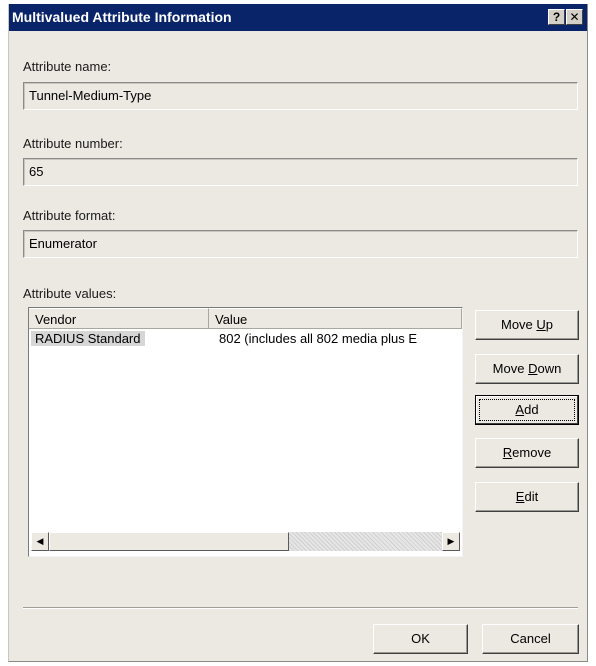 The height and width of the screenshot is (666, 596). What do you see at coordinates (335, 318) in the screenshot?
I see `column-header-value: Value` at bounding box center [335, 318].